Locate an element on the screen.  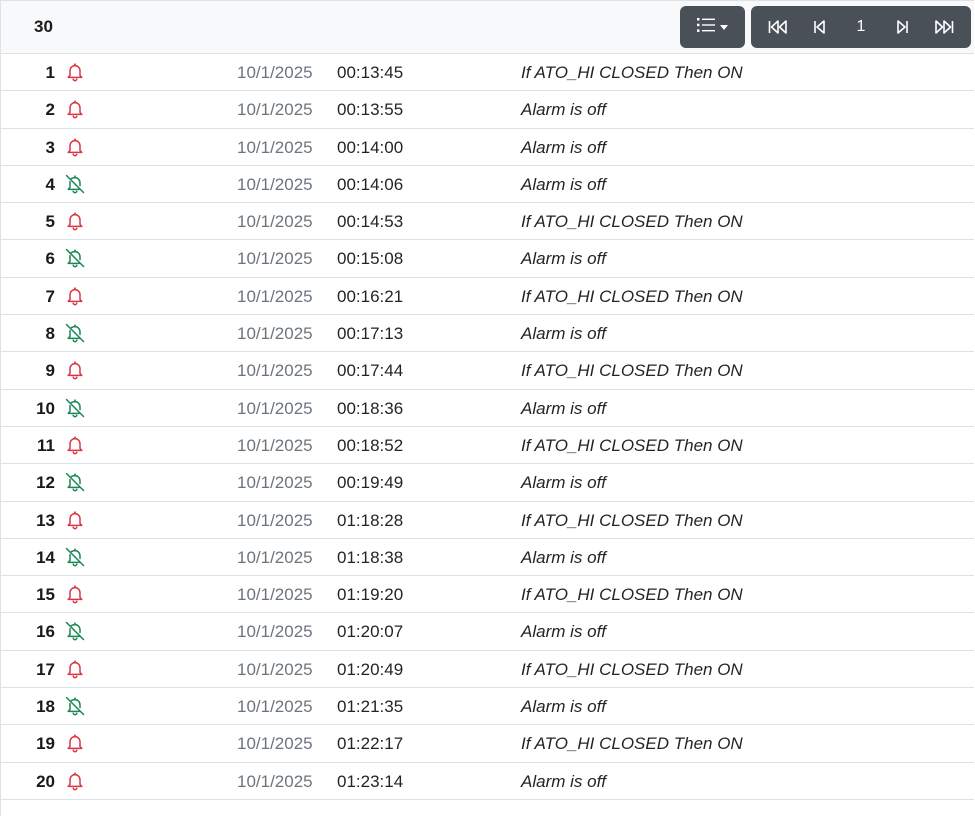
skip-next-icon is located at coordinates (902, 27).